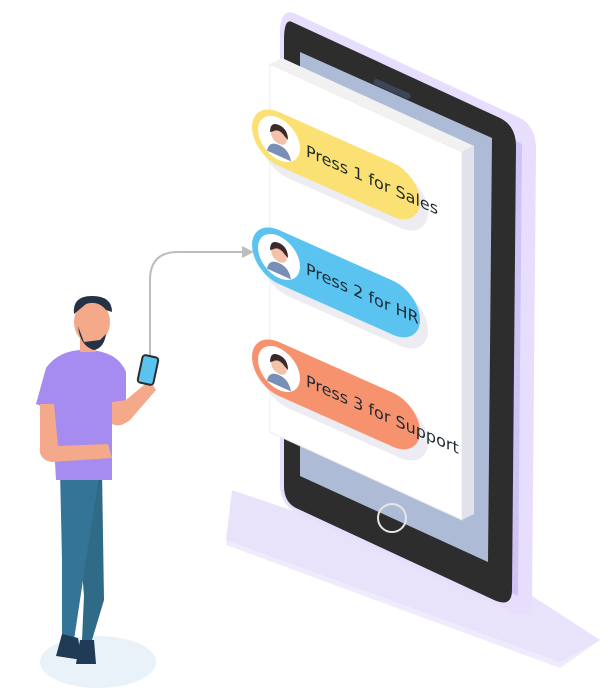 Image resolution: width=608 pixels, height=690 pixels. What do you see at coordinates (201, 303) in the screenshot?
I see `arrow-connector` at bounding box center [201, 303].